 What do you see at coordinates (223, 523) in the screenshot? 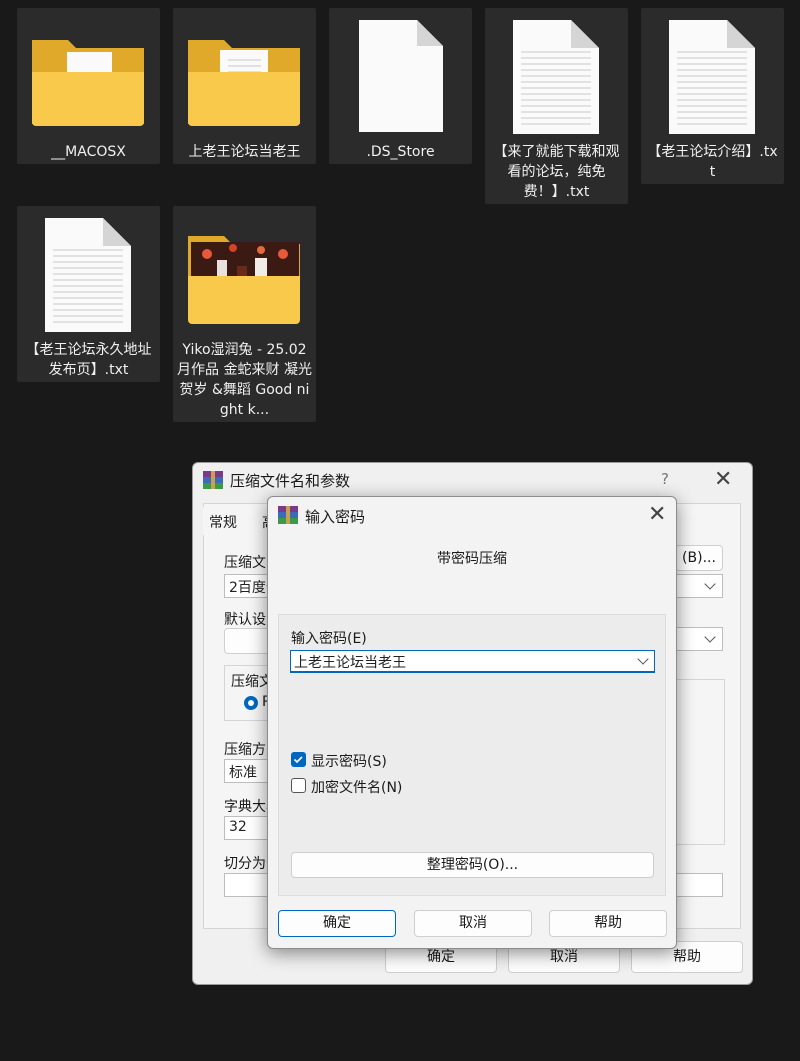
I see `tab-general-label: 常规` at bounding box center [223, 523].